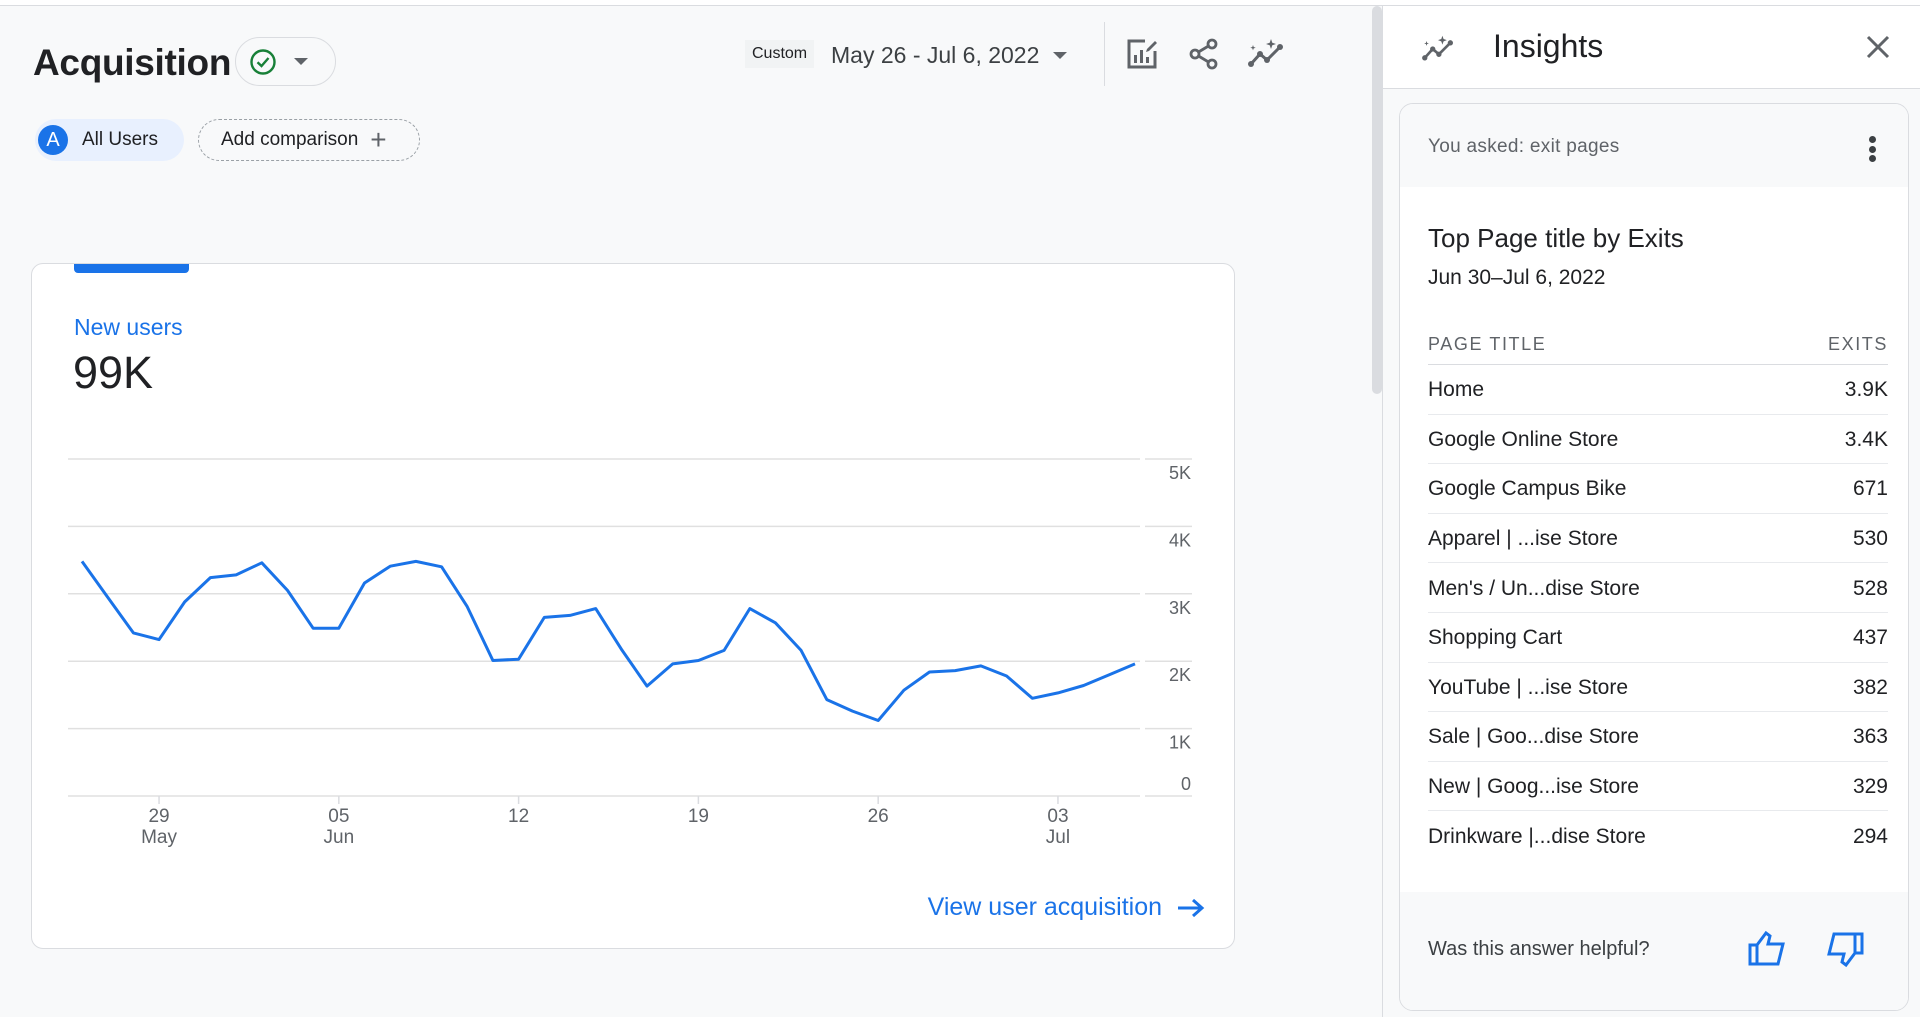 This screenshot has height=1017, width=1920. I want to click on insights-header: Insights, so click(1651, 47).